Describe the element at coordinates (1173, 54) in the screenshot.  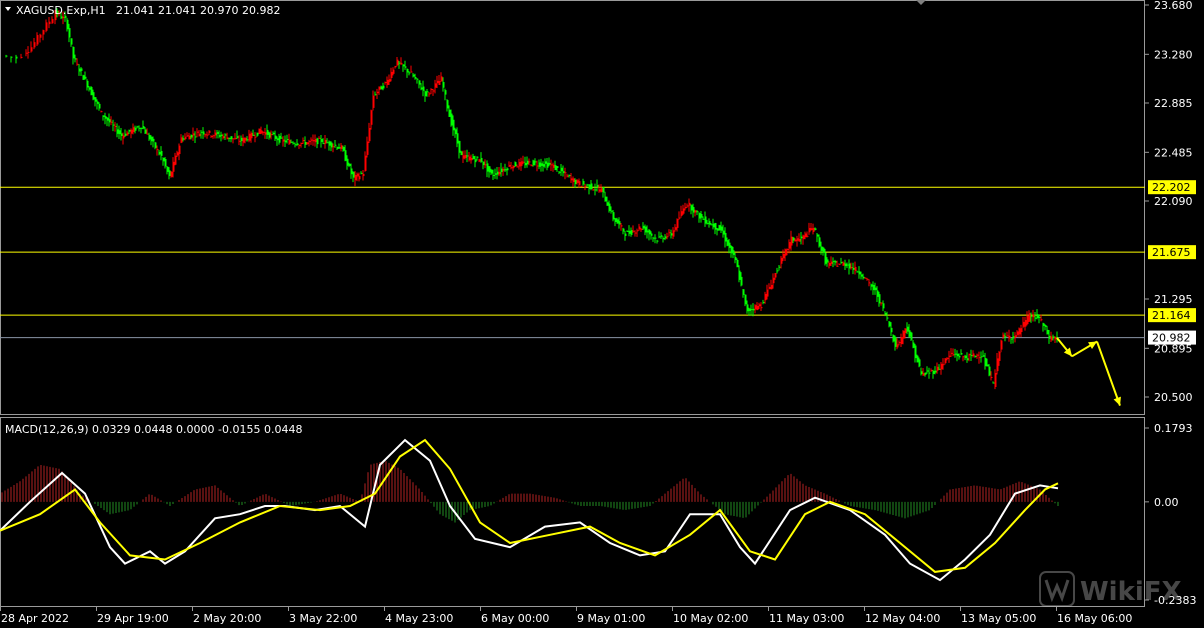
I see `price-tick-label: 23.280` at that location.